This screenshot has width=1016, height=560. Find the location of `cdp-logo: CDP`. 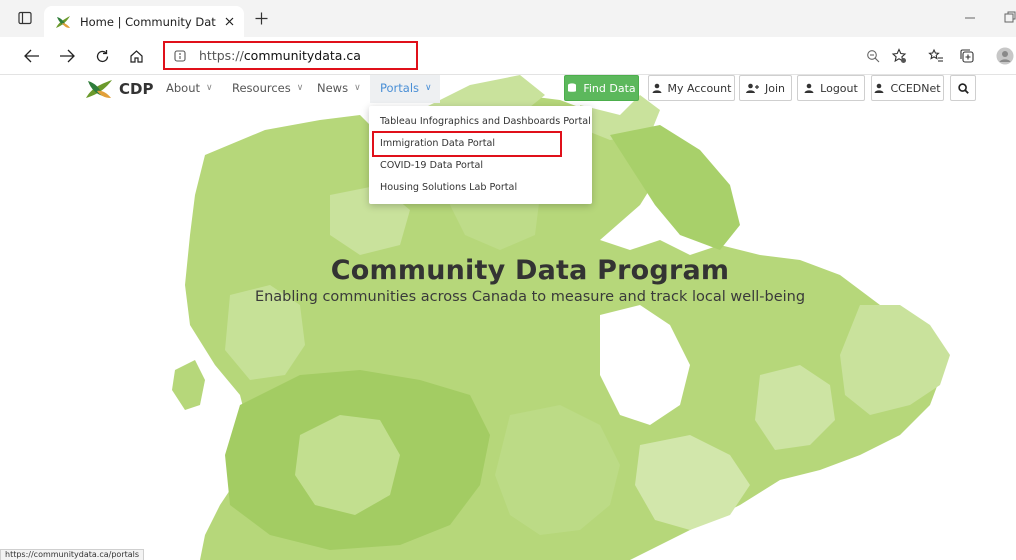

cdp-logo: CDP is located at coordinates (118, 89).